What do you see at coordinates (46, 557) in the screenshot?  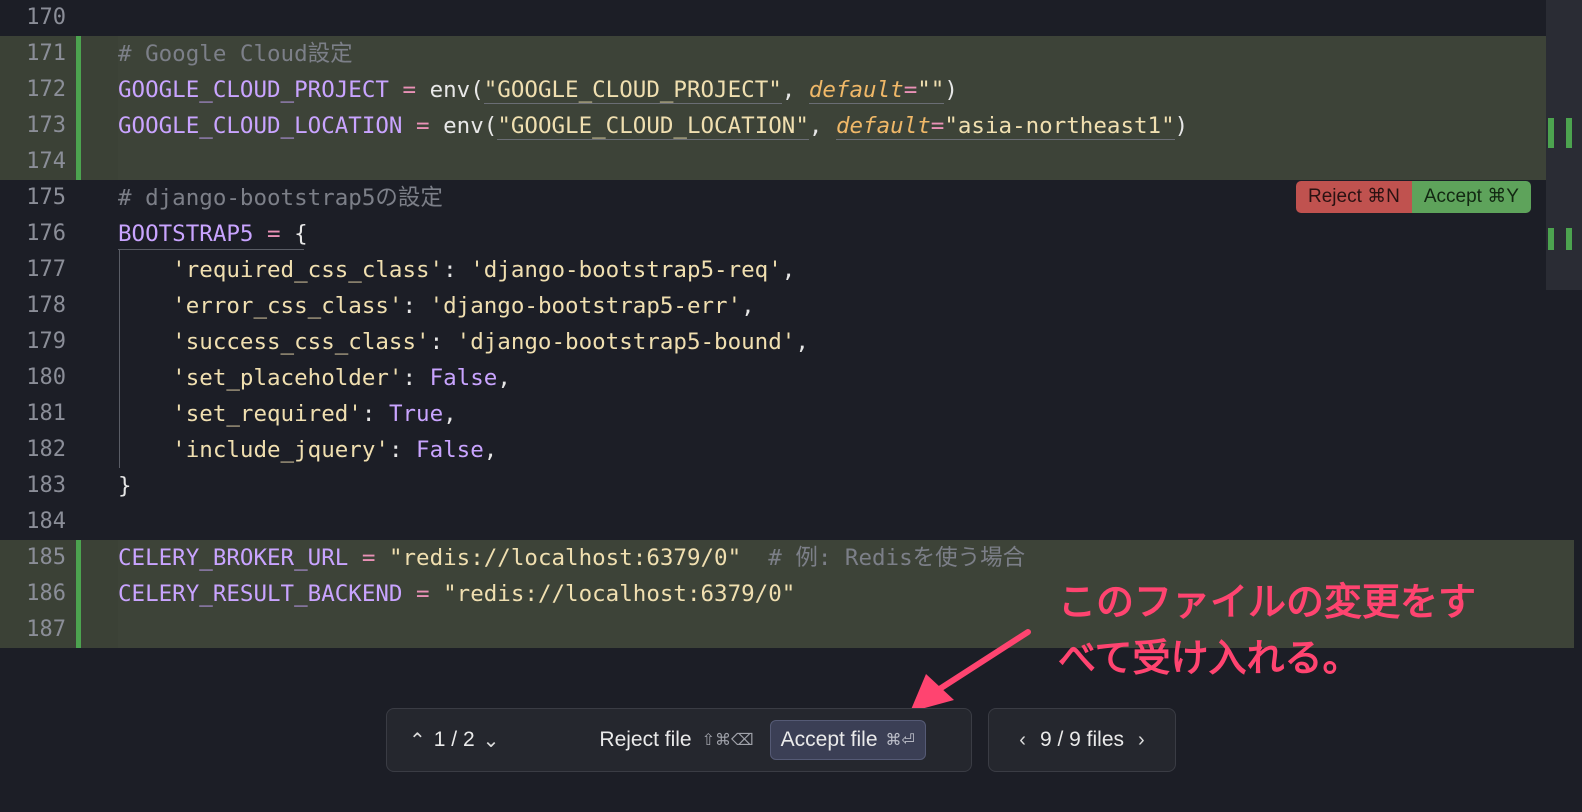 I see `line-number: 185` at bounding box center [46, 557].